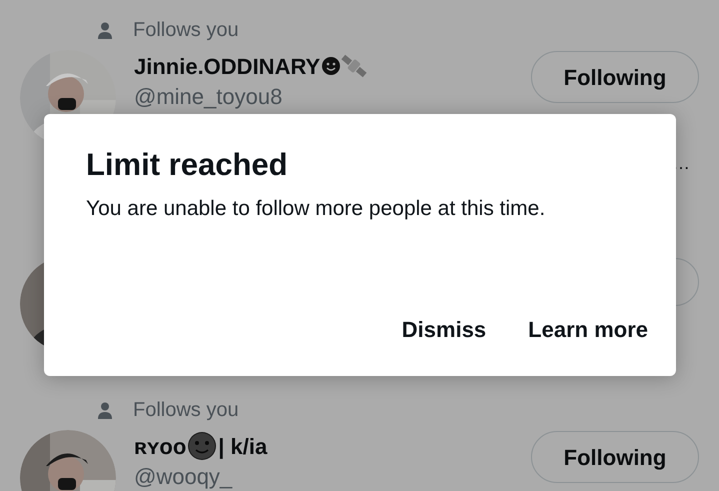 The image size is (719, 491). What do you see at coordinates (160, 446) in the screenshot?
I see `user-name: ʀʏᴏᴏ` at bounding box center [160, 446].